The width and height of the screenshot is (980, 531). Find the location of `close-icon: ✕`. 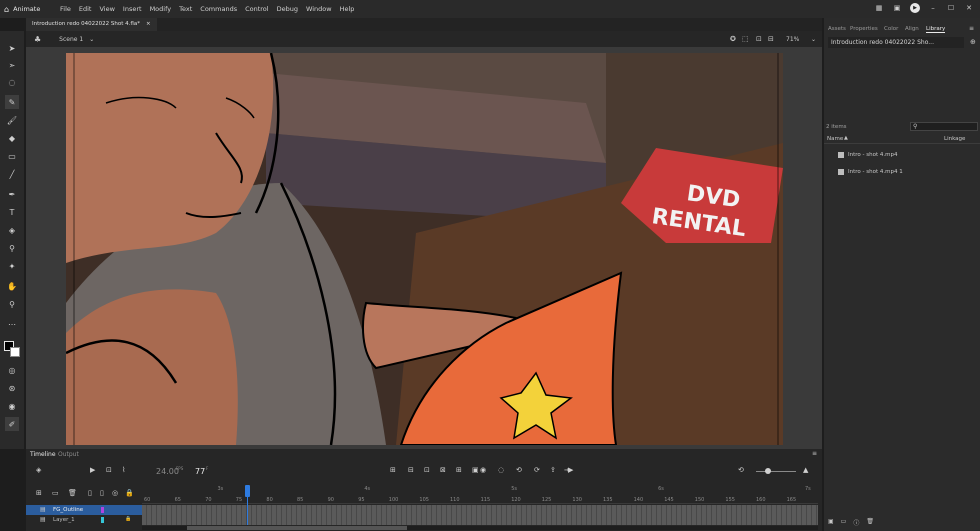

close-icon: ✕ is located at coordinates (969, 8).